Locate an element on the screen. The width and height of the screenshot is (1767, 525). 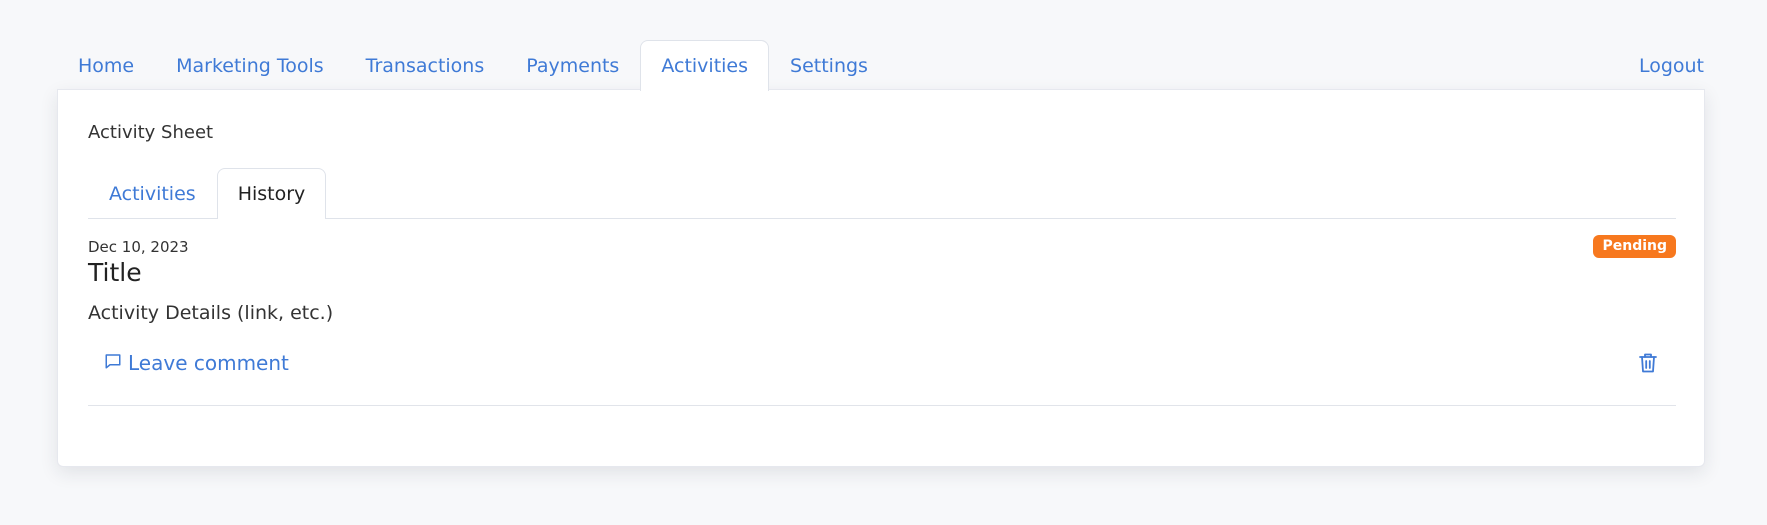
nav-tab-label: Activities is located at coordinates (705, 66).